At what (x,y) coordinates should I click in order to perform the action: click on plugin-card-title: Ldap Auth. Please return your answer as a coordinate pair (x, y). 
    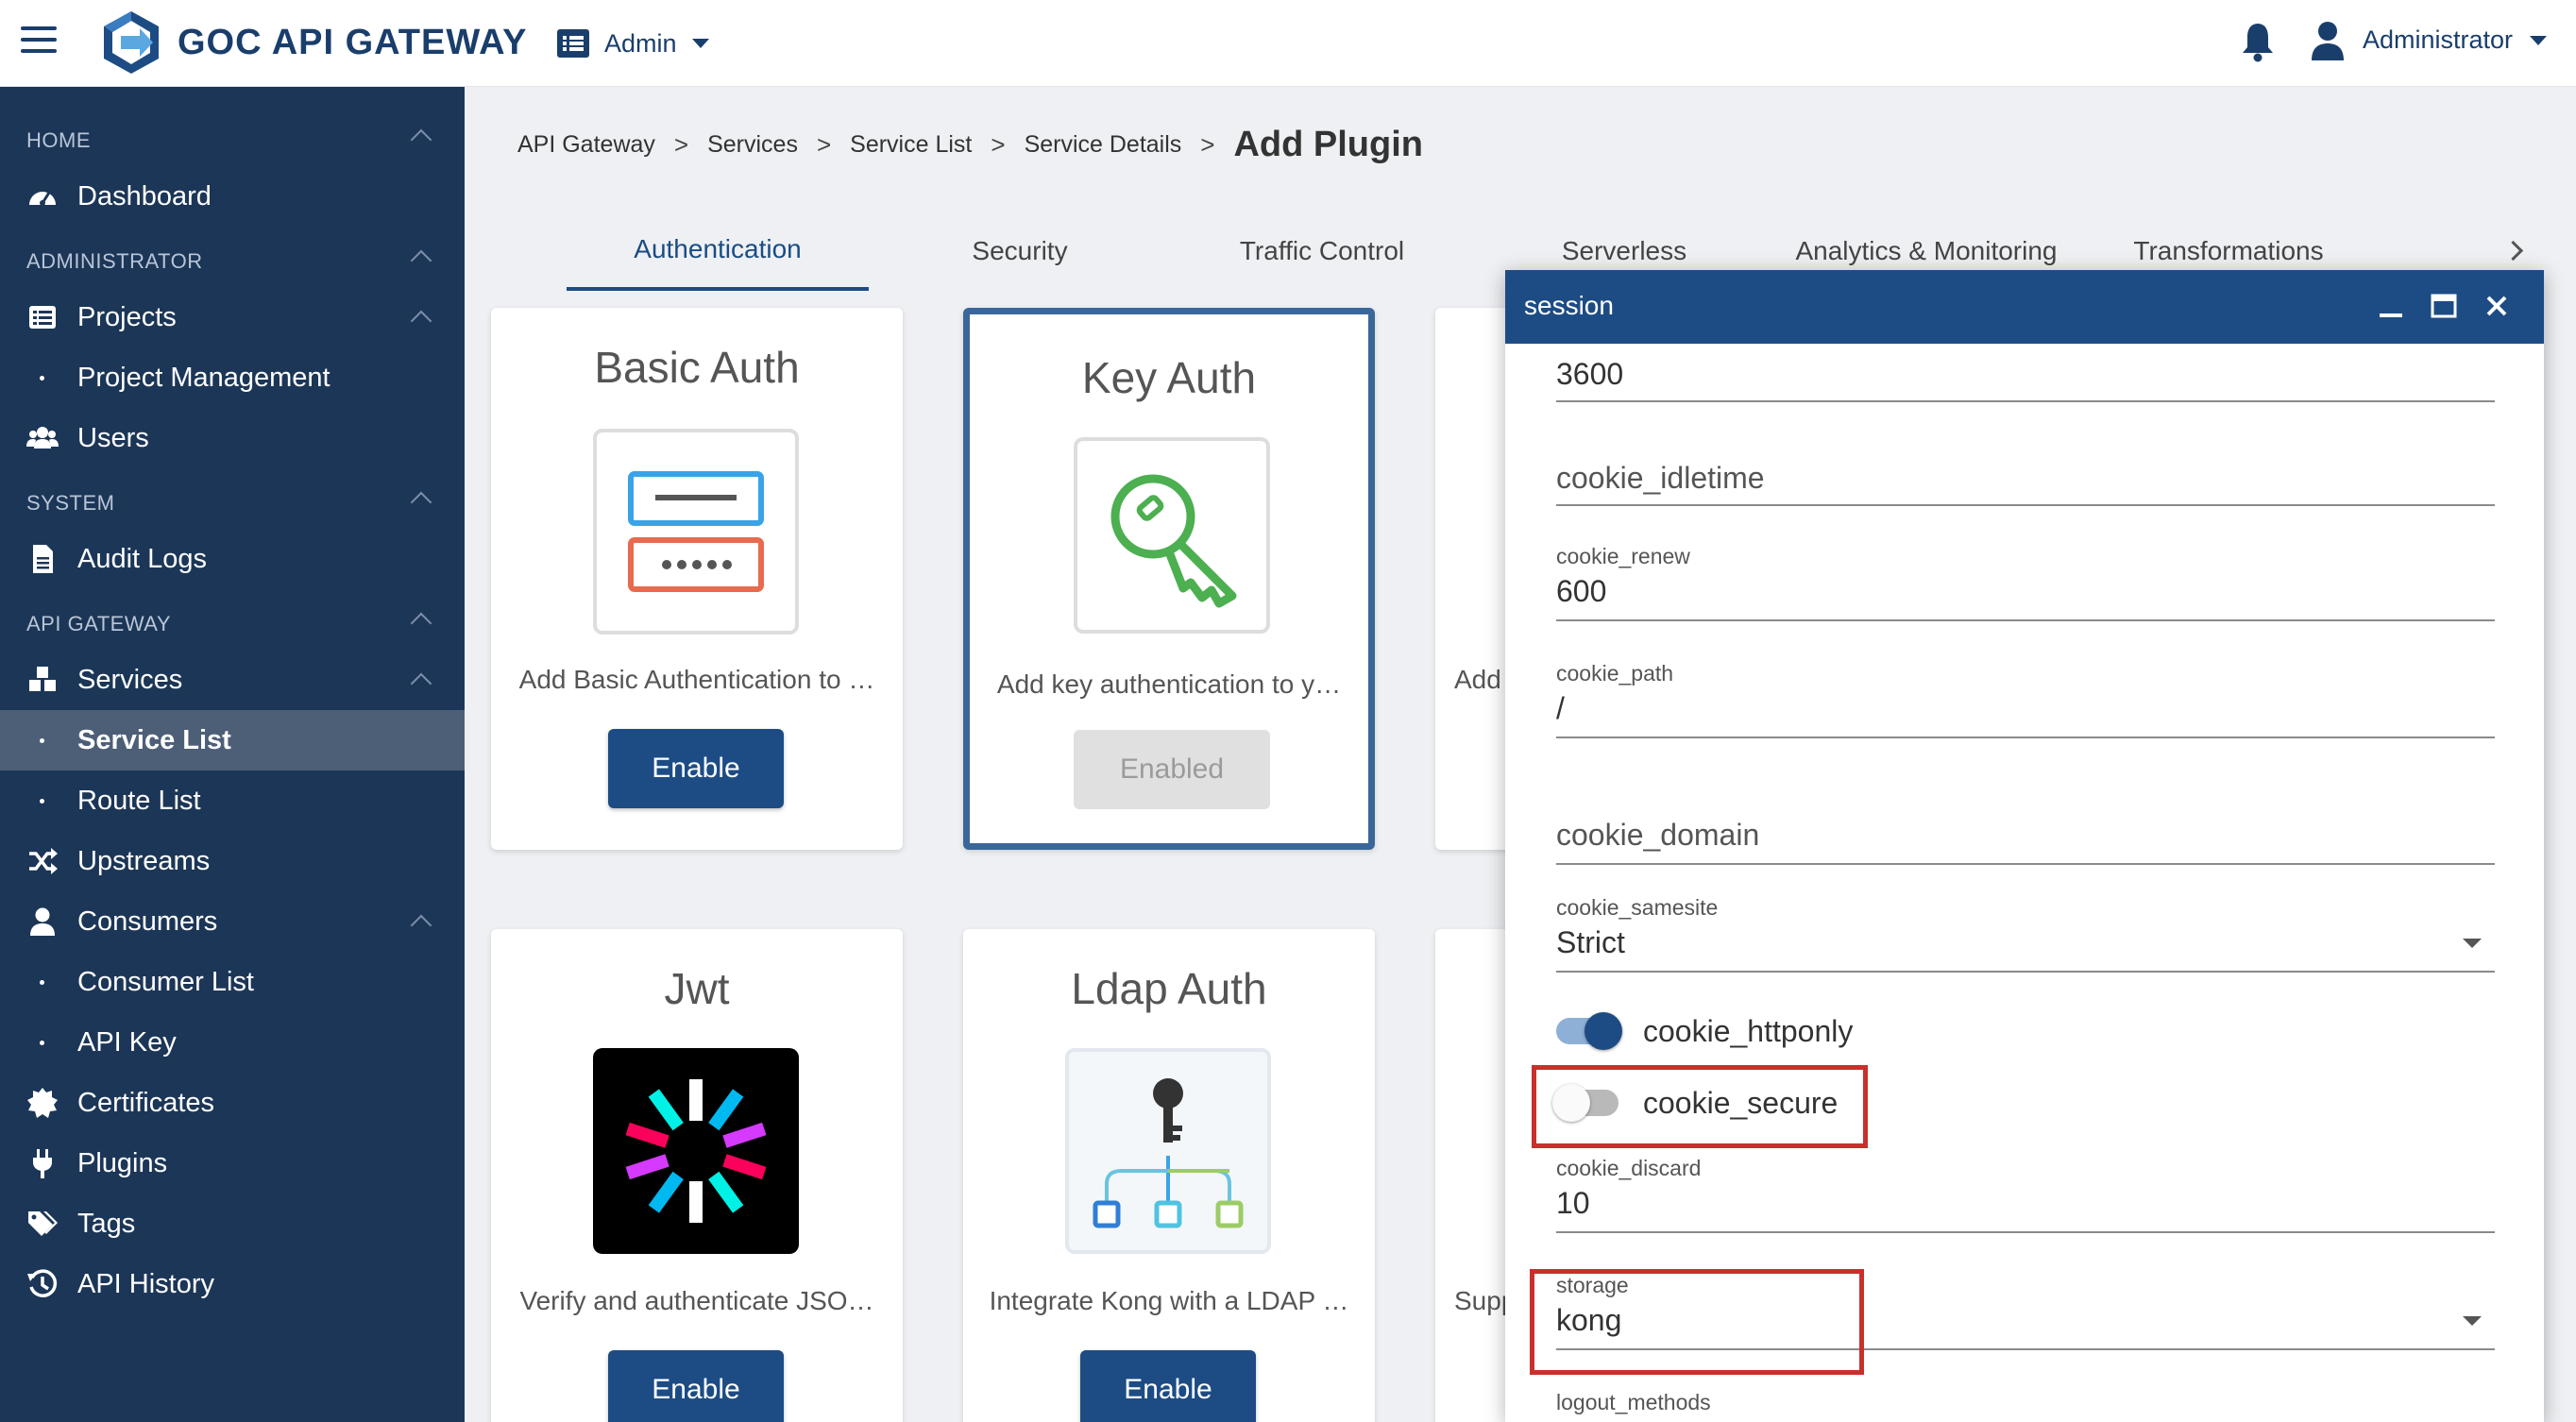
    Looking at the image, I should click on (1169, 988).